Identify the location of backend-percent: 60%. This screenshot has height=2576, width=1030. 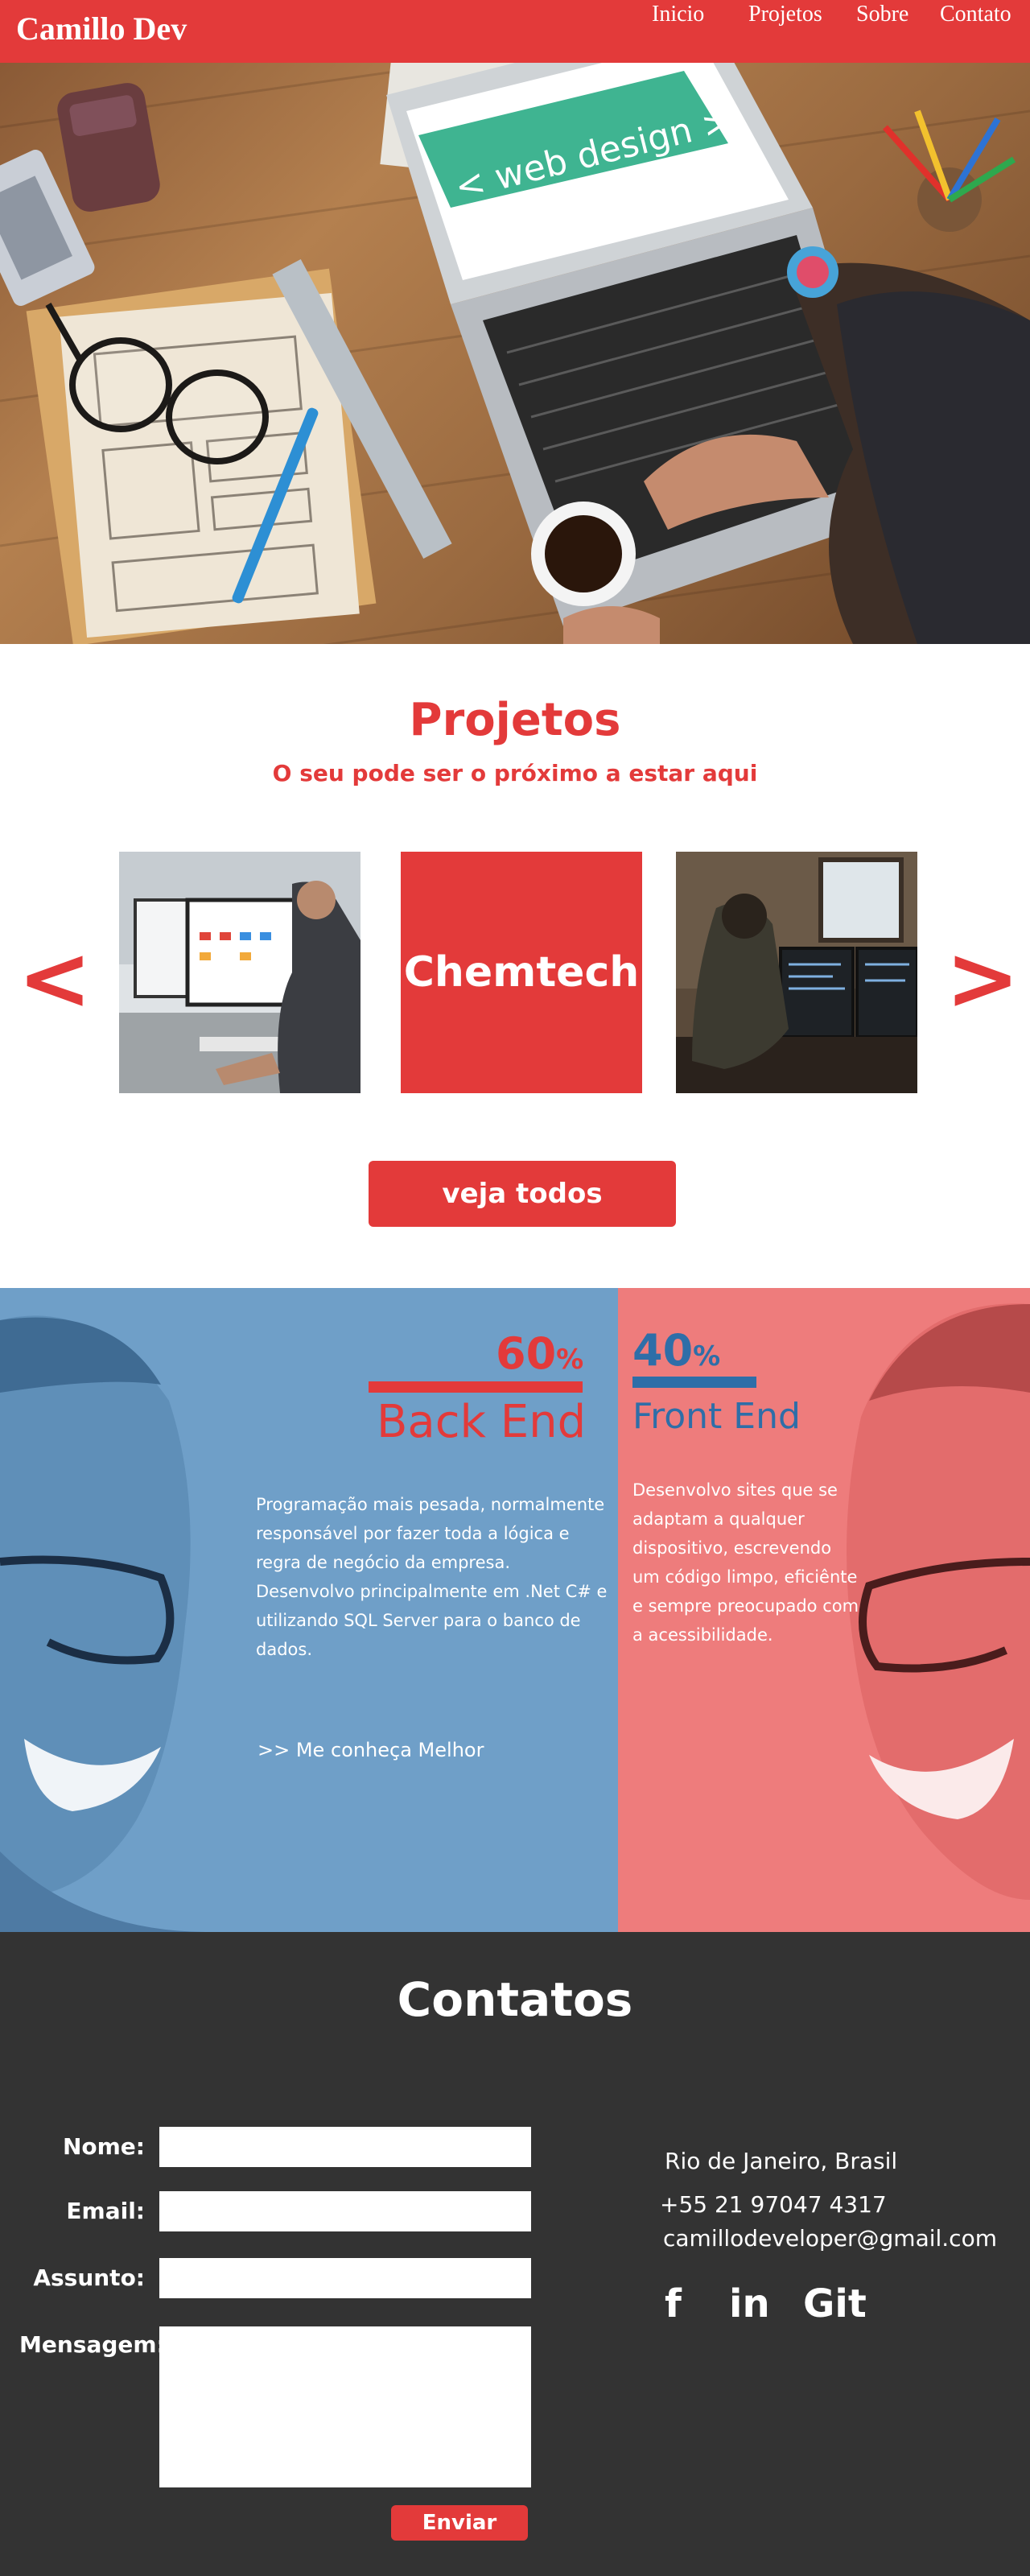
(540, 1353).